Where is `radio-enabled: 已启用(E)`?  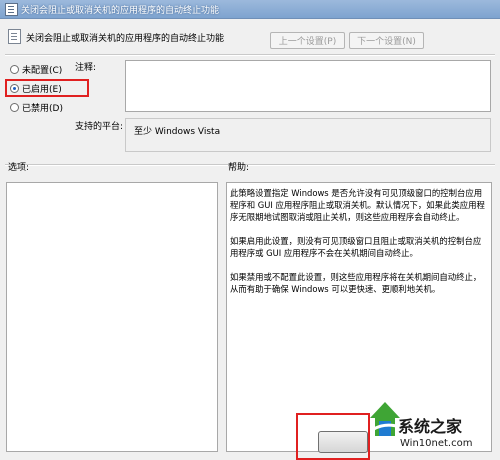 radio-enabled: 已启用(E) is located at coordinates (36, 89).